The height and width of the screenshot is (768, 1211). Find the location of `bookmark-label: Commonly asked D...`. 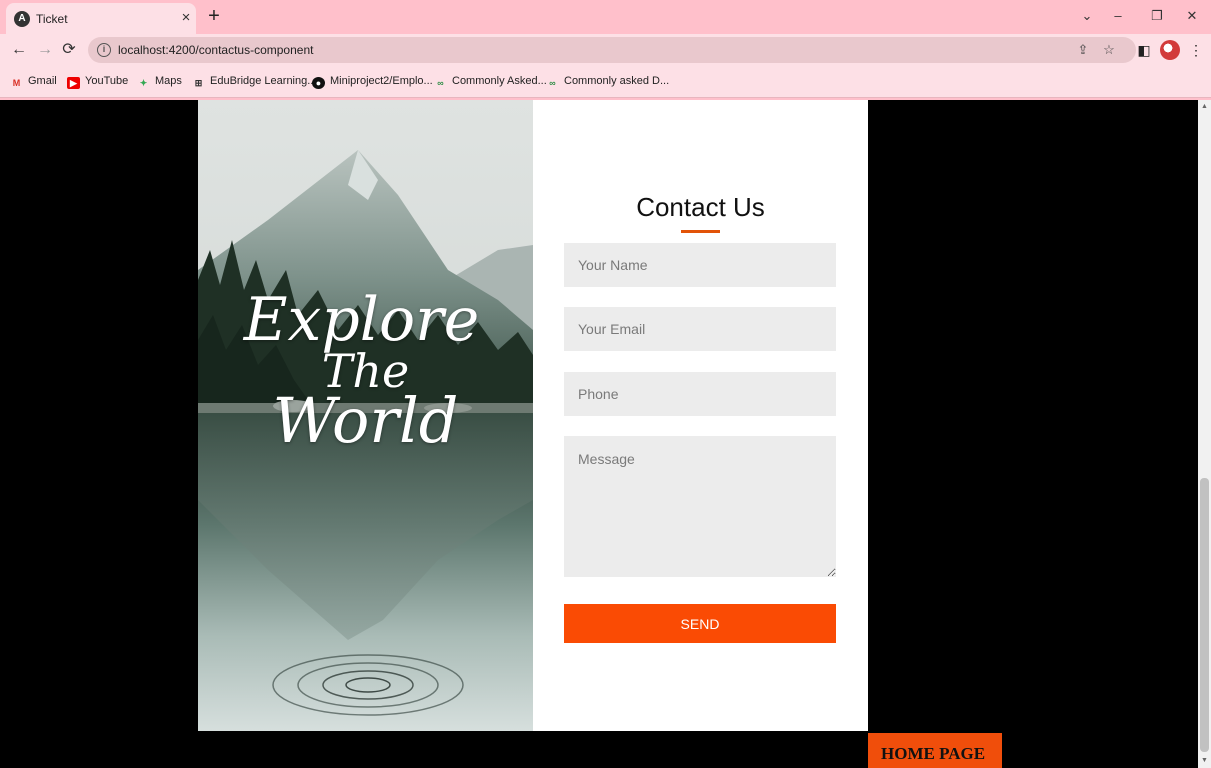

bookmark-label: Commonly asked D... is located at coordinates (617, 81).